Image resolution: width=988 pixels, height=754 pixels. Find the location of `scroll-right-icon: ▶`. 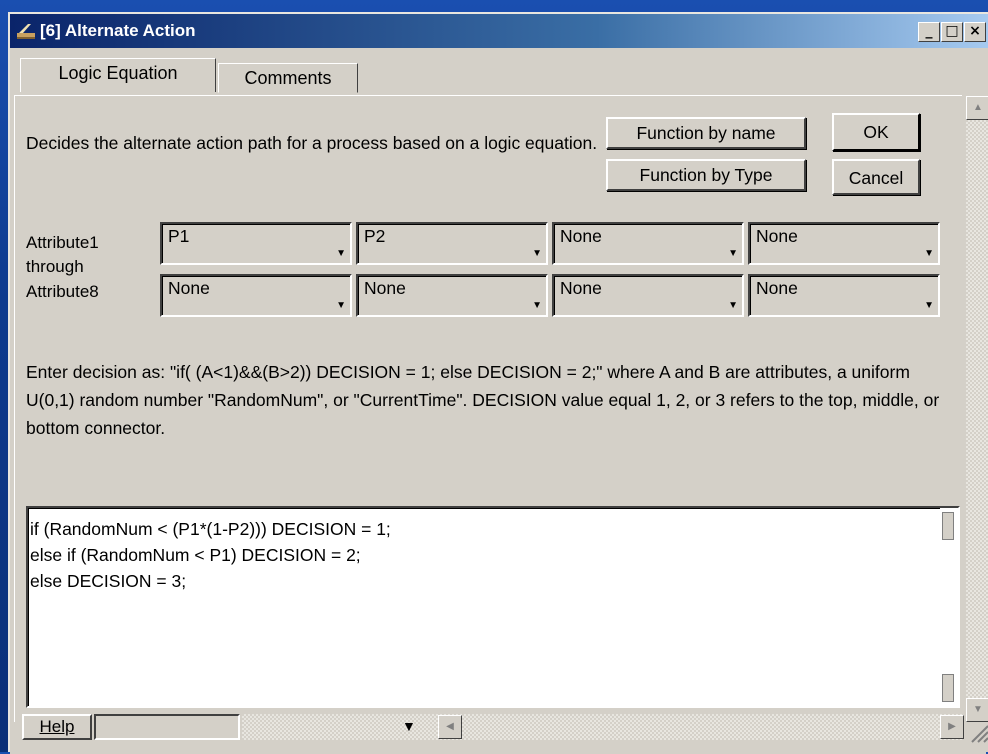

scroll-right-icon: ▶ is located at coordinates (952, 727).